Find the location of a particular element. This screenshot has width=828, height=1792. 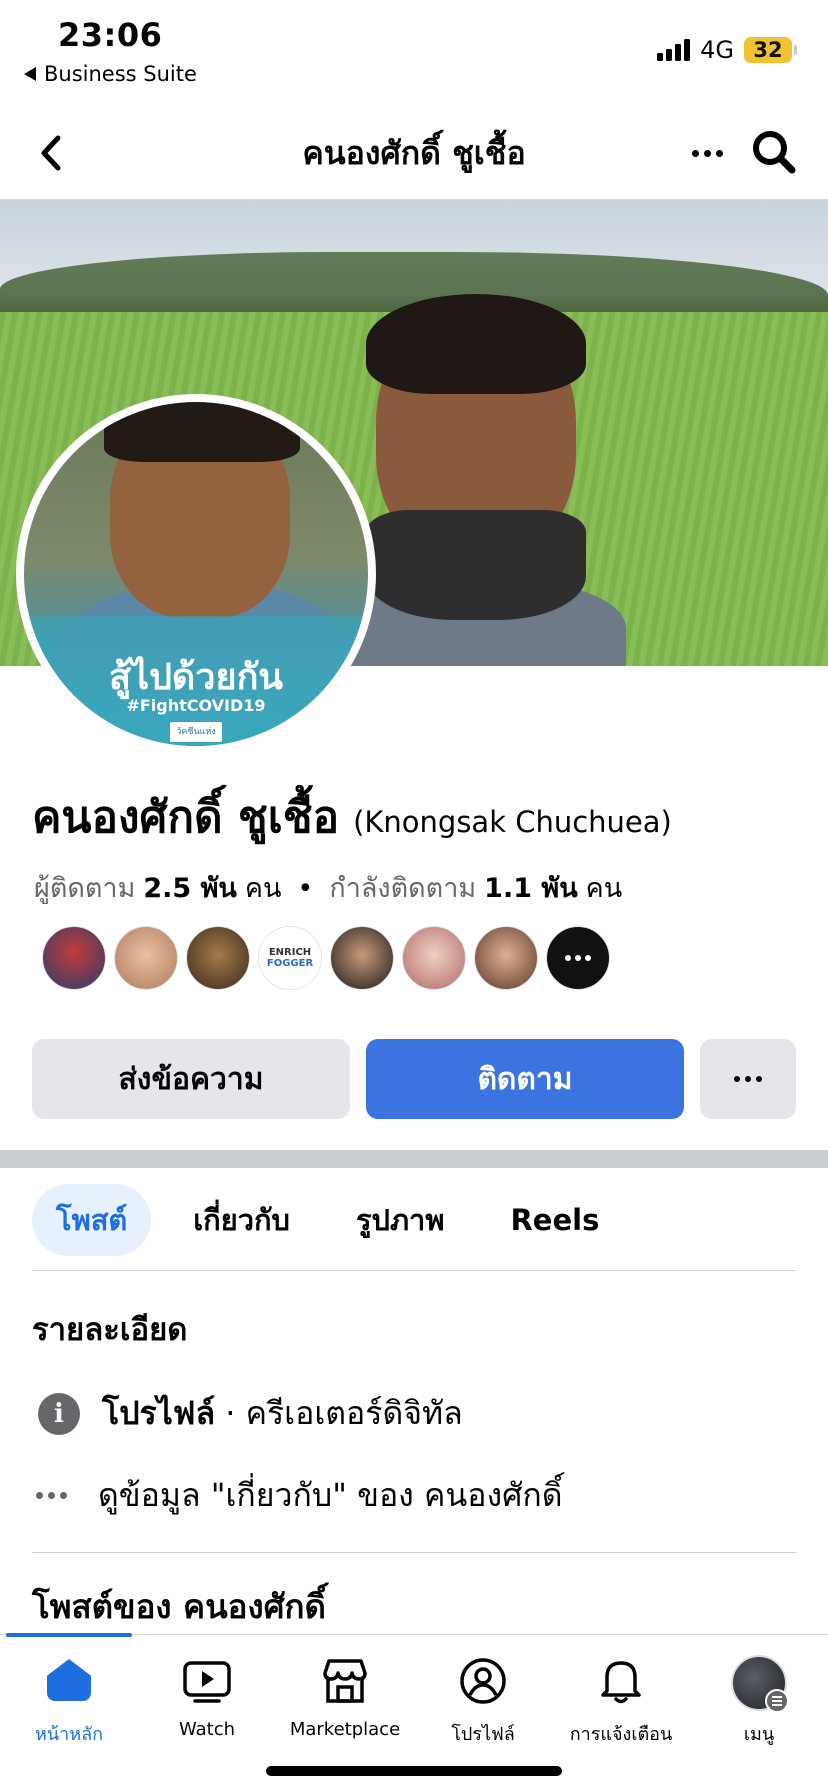

profile-category-row: i โปรไฟล์ · ครีเอเตอร์ดิจิทัล is located at coordinates (250, 1413).